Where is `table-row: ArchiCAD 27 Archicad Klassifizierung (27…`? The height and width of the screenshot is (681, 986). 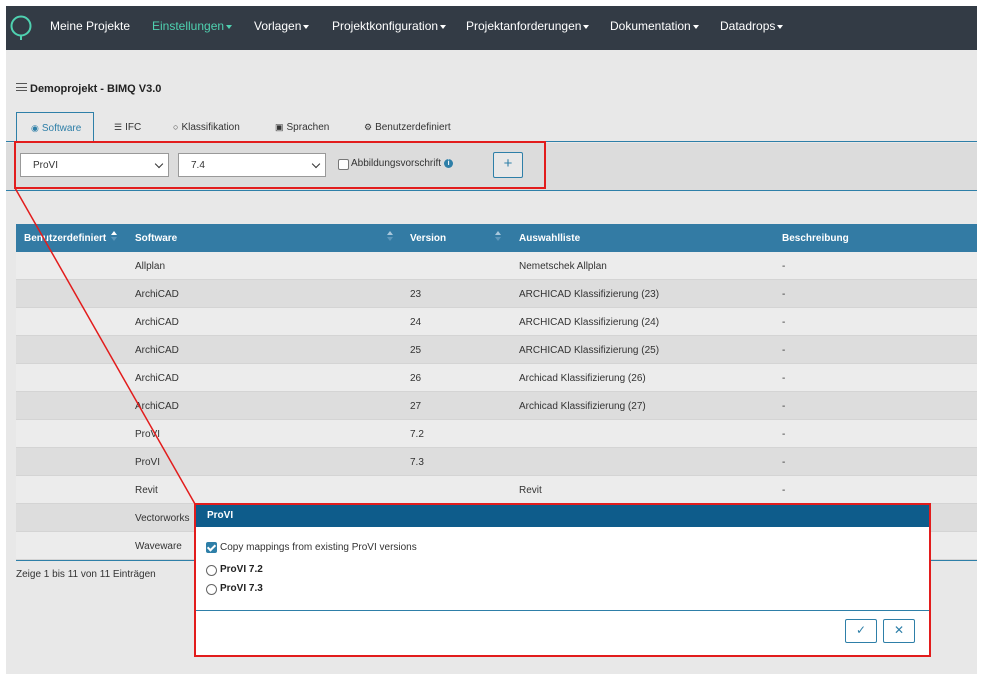
table-row: ArchiCAD 27 Archicad Klassifizierung (27… is located at coordinates (496, 406).